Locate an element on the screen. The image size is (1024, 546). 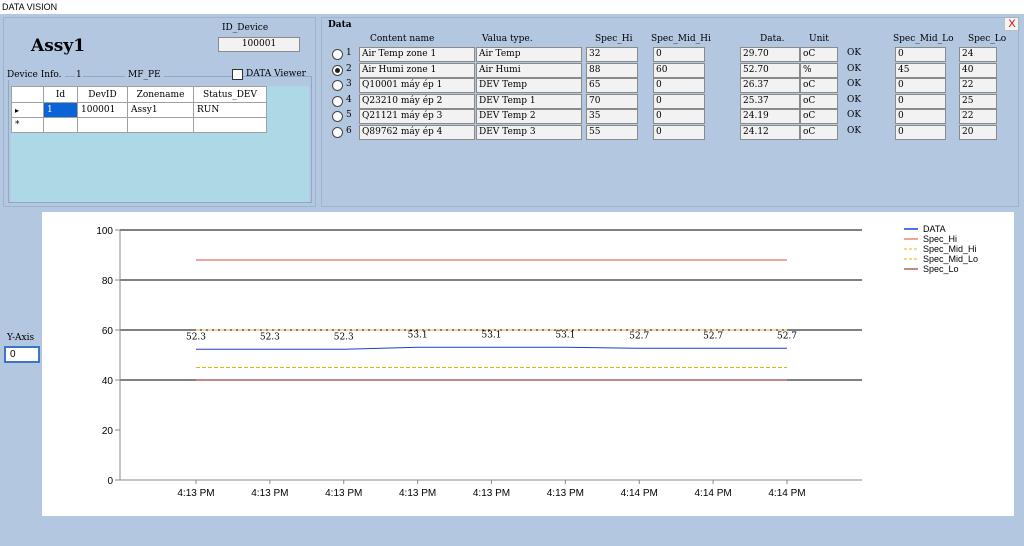
x-tick-label: 4:14 PM is located at coordinates (786, 493).